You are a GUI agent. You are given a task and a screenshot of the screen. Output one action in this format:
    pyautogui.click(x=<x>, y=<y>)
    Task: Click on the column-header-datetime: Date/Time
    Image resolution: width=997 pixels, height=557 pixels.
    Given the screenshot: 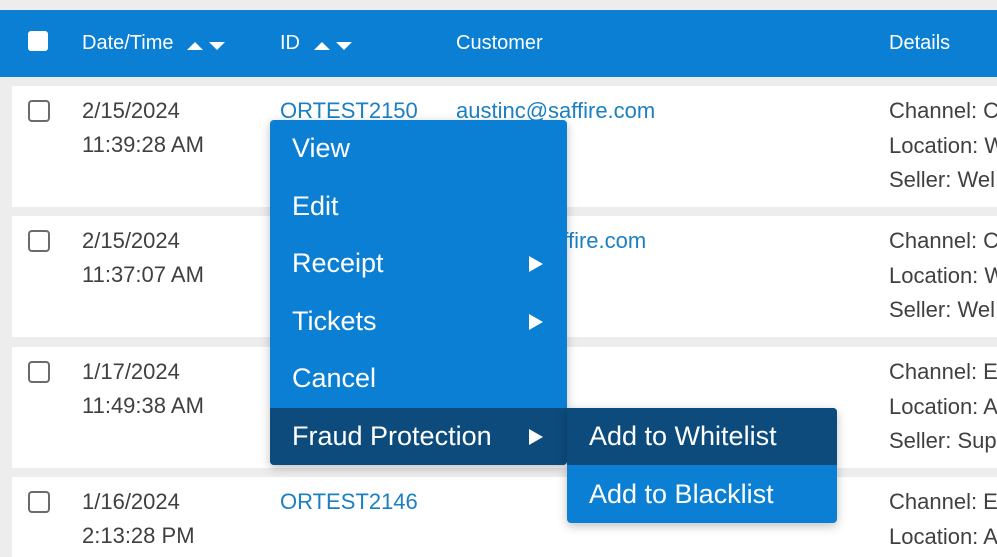 What is the action you would take?
    pyautogui.click(x=154, y=43)
    